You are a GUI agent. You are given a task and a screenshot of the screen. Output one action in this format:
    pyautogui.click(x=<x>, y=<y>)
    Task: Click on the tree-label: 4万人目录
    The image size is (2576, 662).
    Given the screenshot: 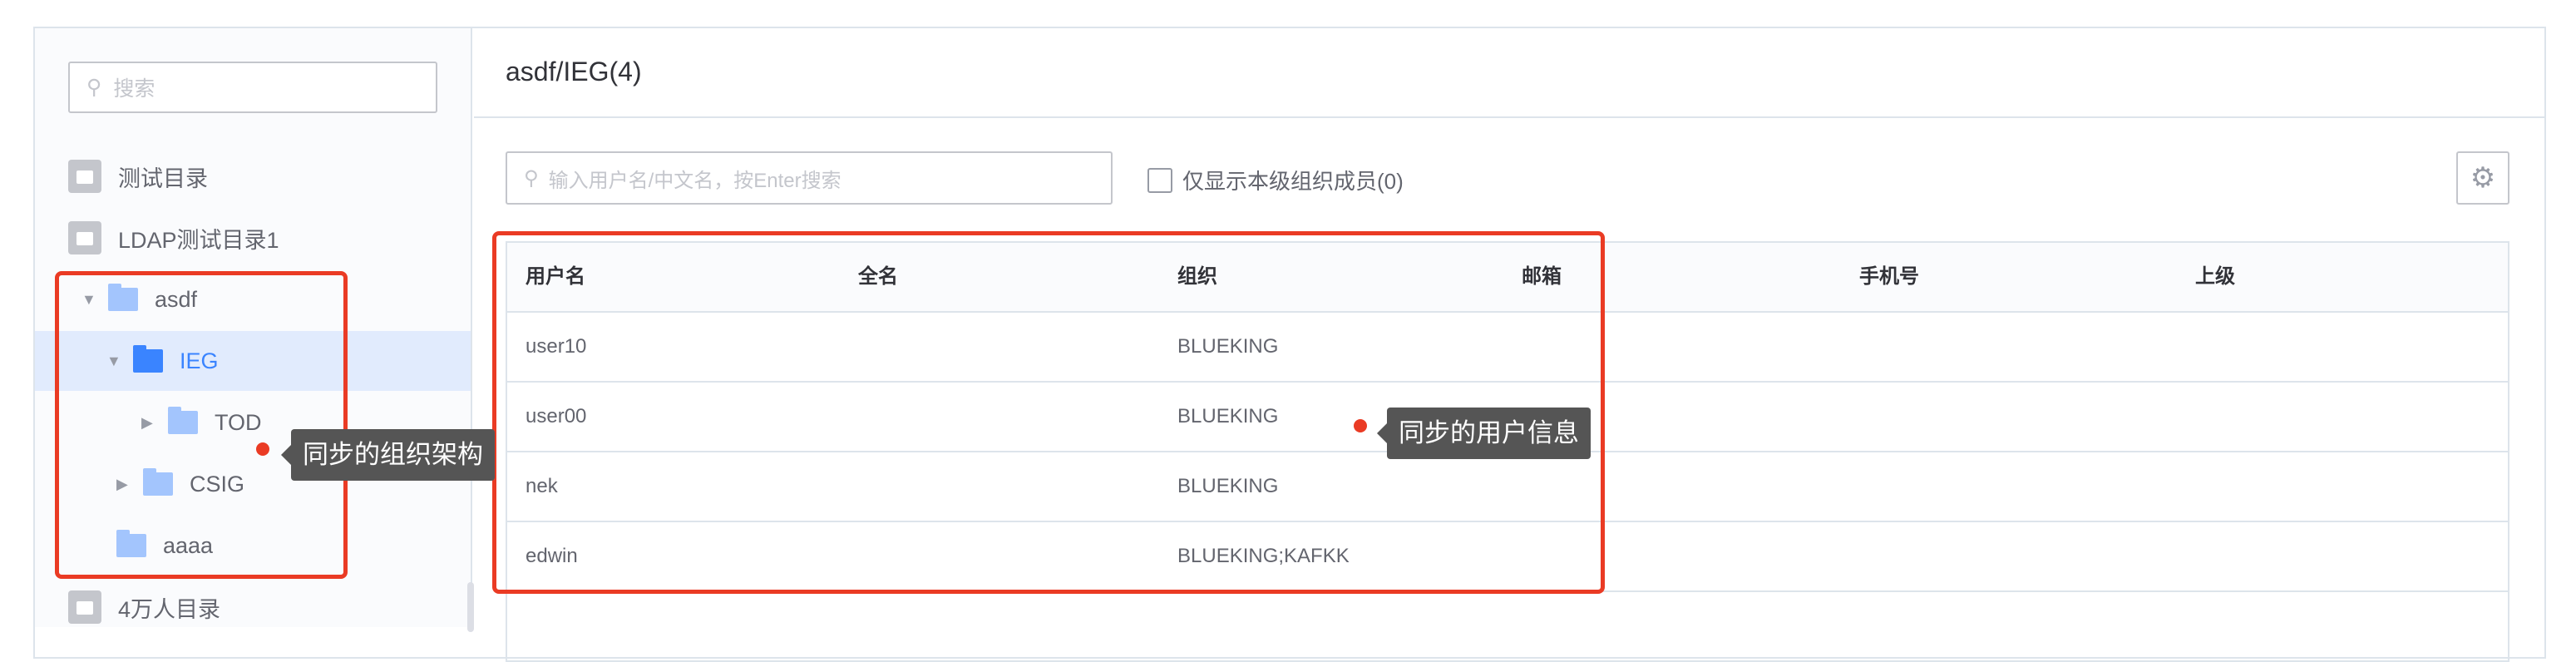 What is the action you would take?
    pyautogui.click(x=169, y=609)
    